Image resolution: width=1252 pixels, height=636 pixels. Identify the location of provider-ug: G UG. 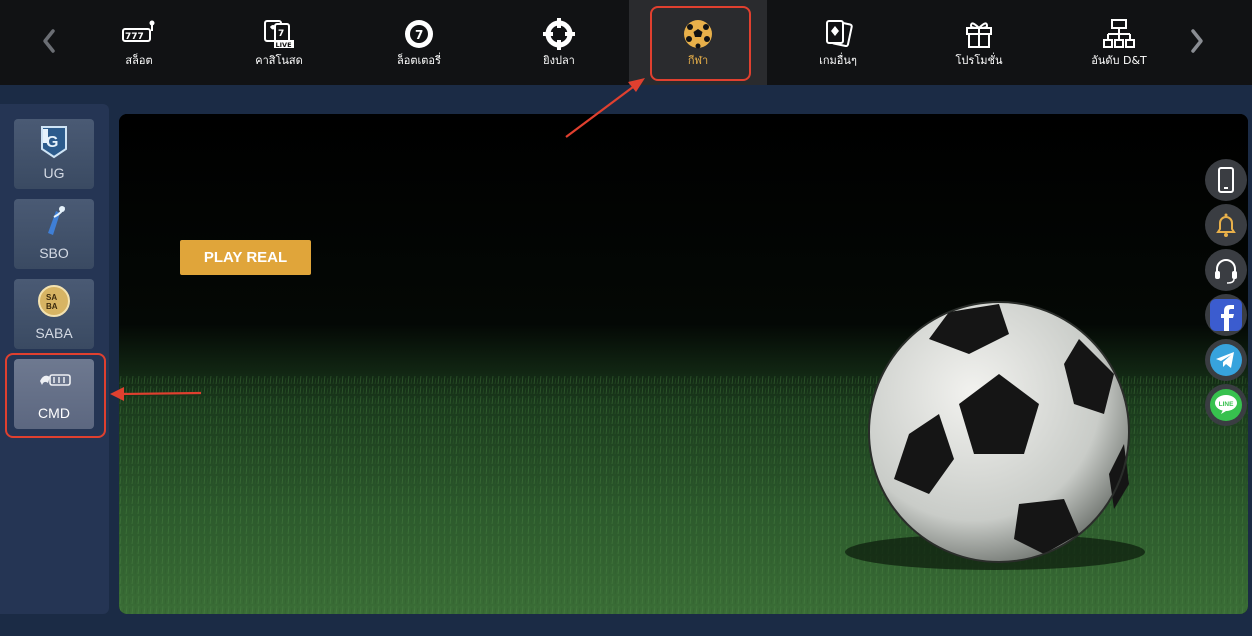
(54, 154).